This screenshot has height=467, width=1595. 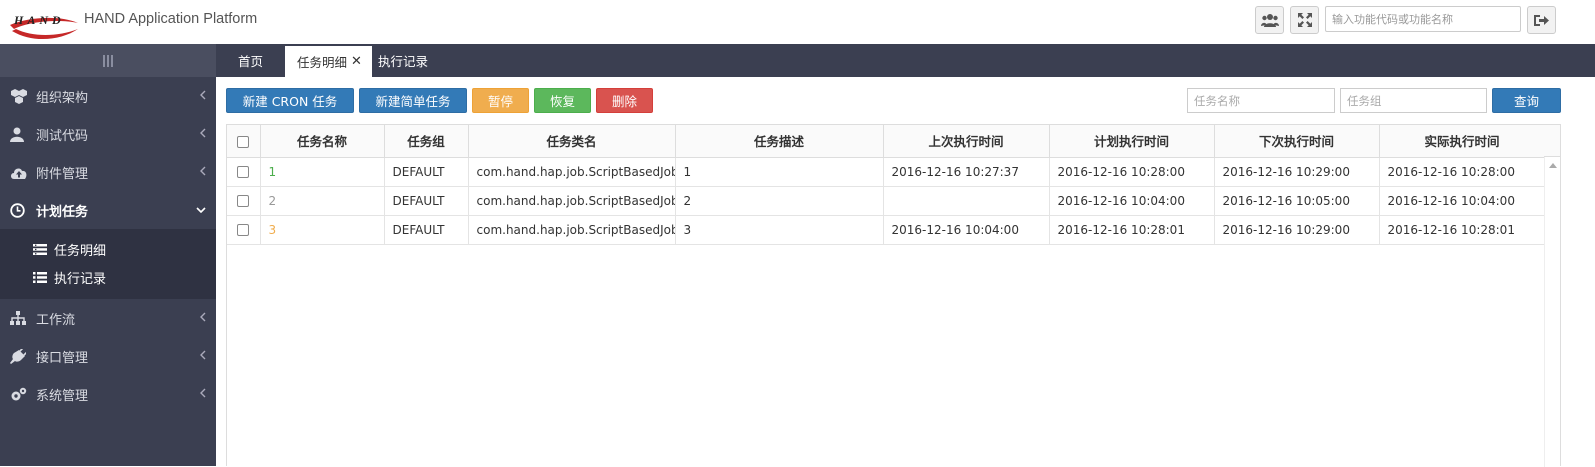 I want to click on column-header: 任务组, so click(x=426, y=141).